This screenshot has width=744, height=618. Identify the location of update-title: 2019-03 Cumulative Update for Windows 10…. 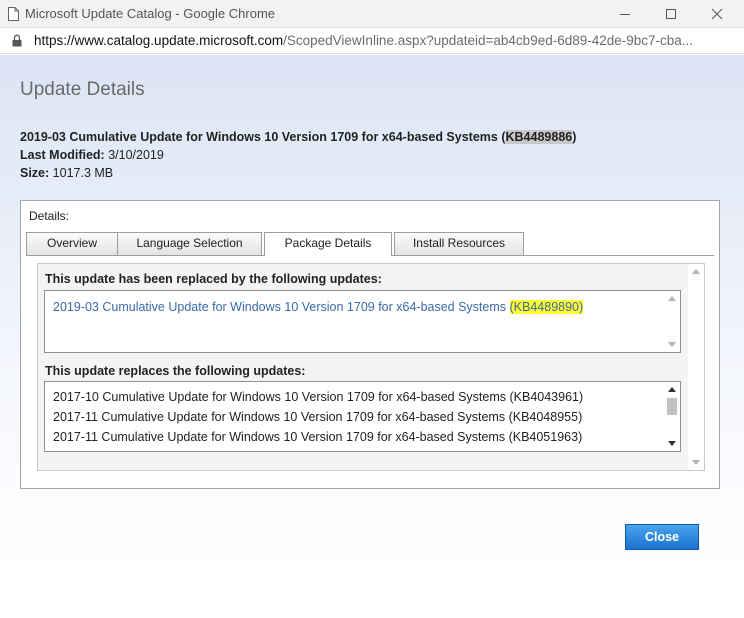
(298, 137).